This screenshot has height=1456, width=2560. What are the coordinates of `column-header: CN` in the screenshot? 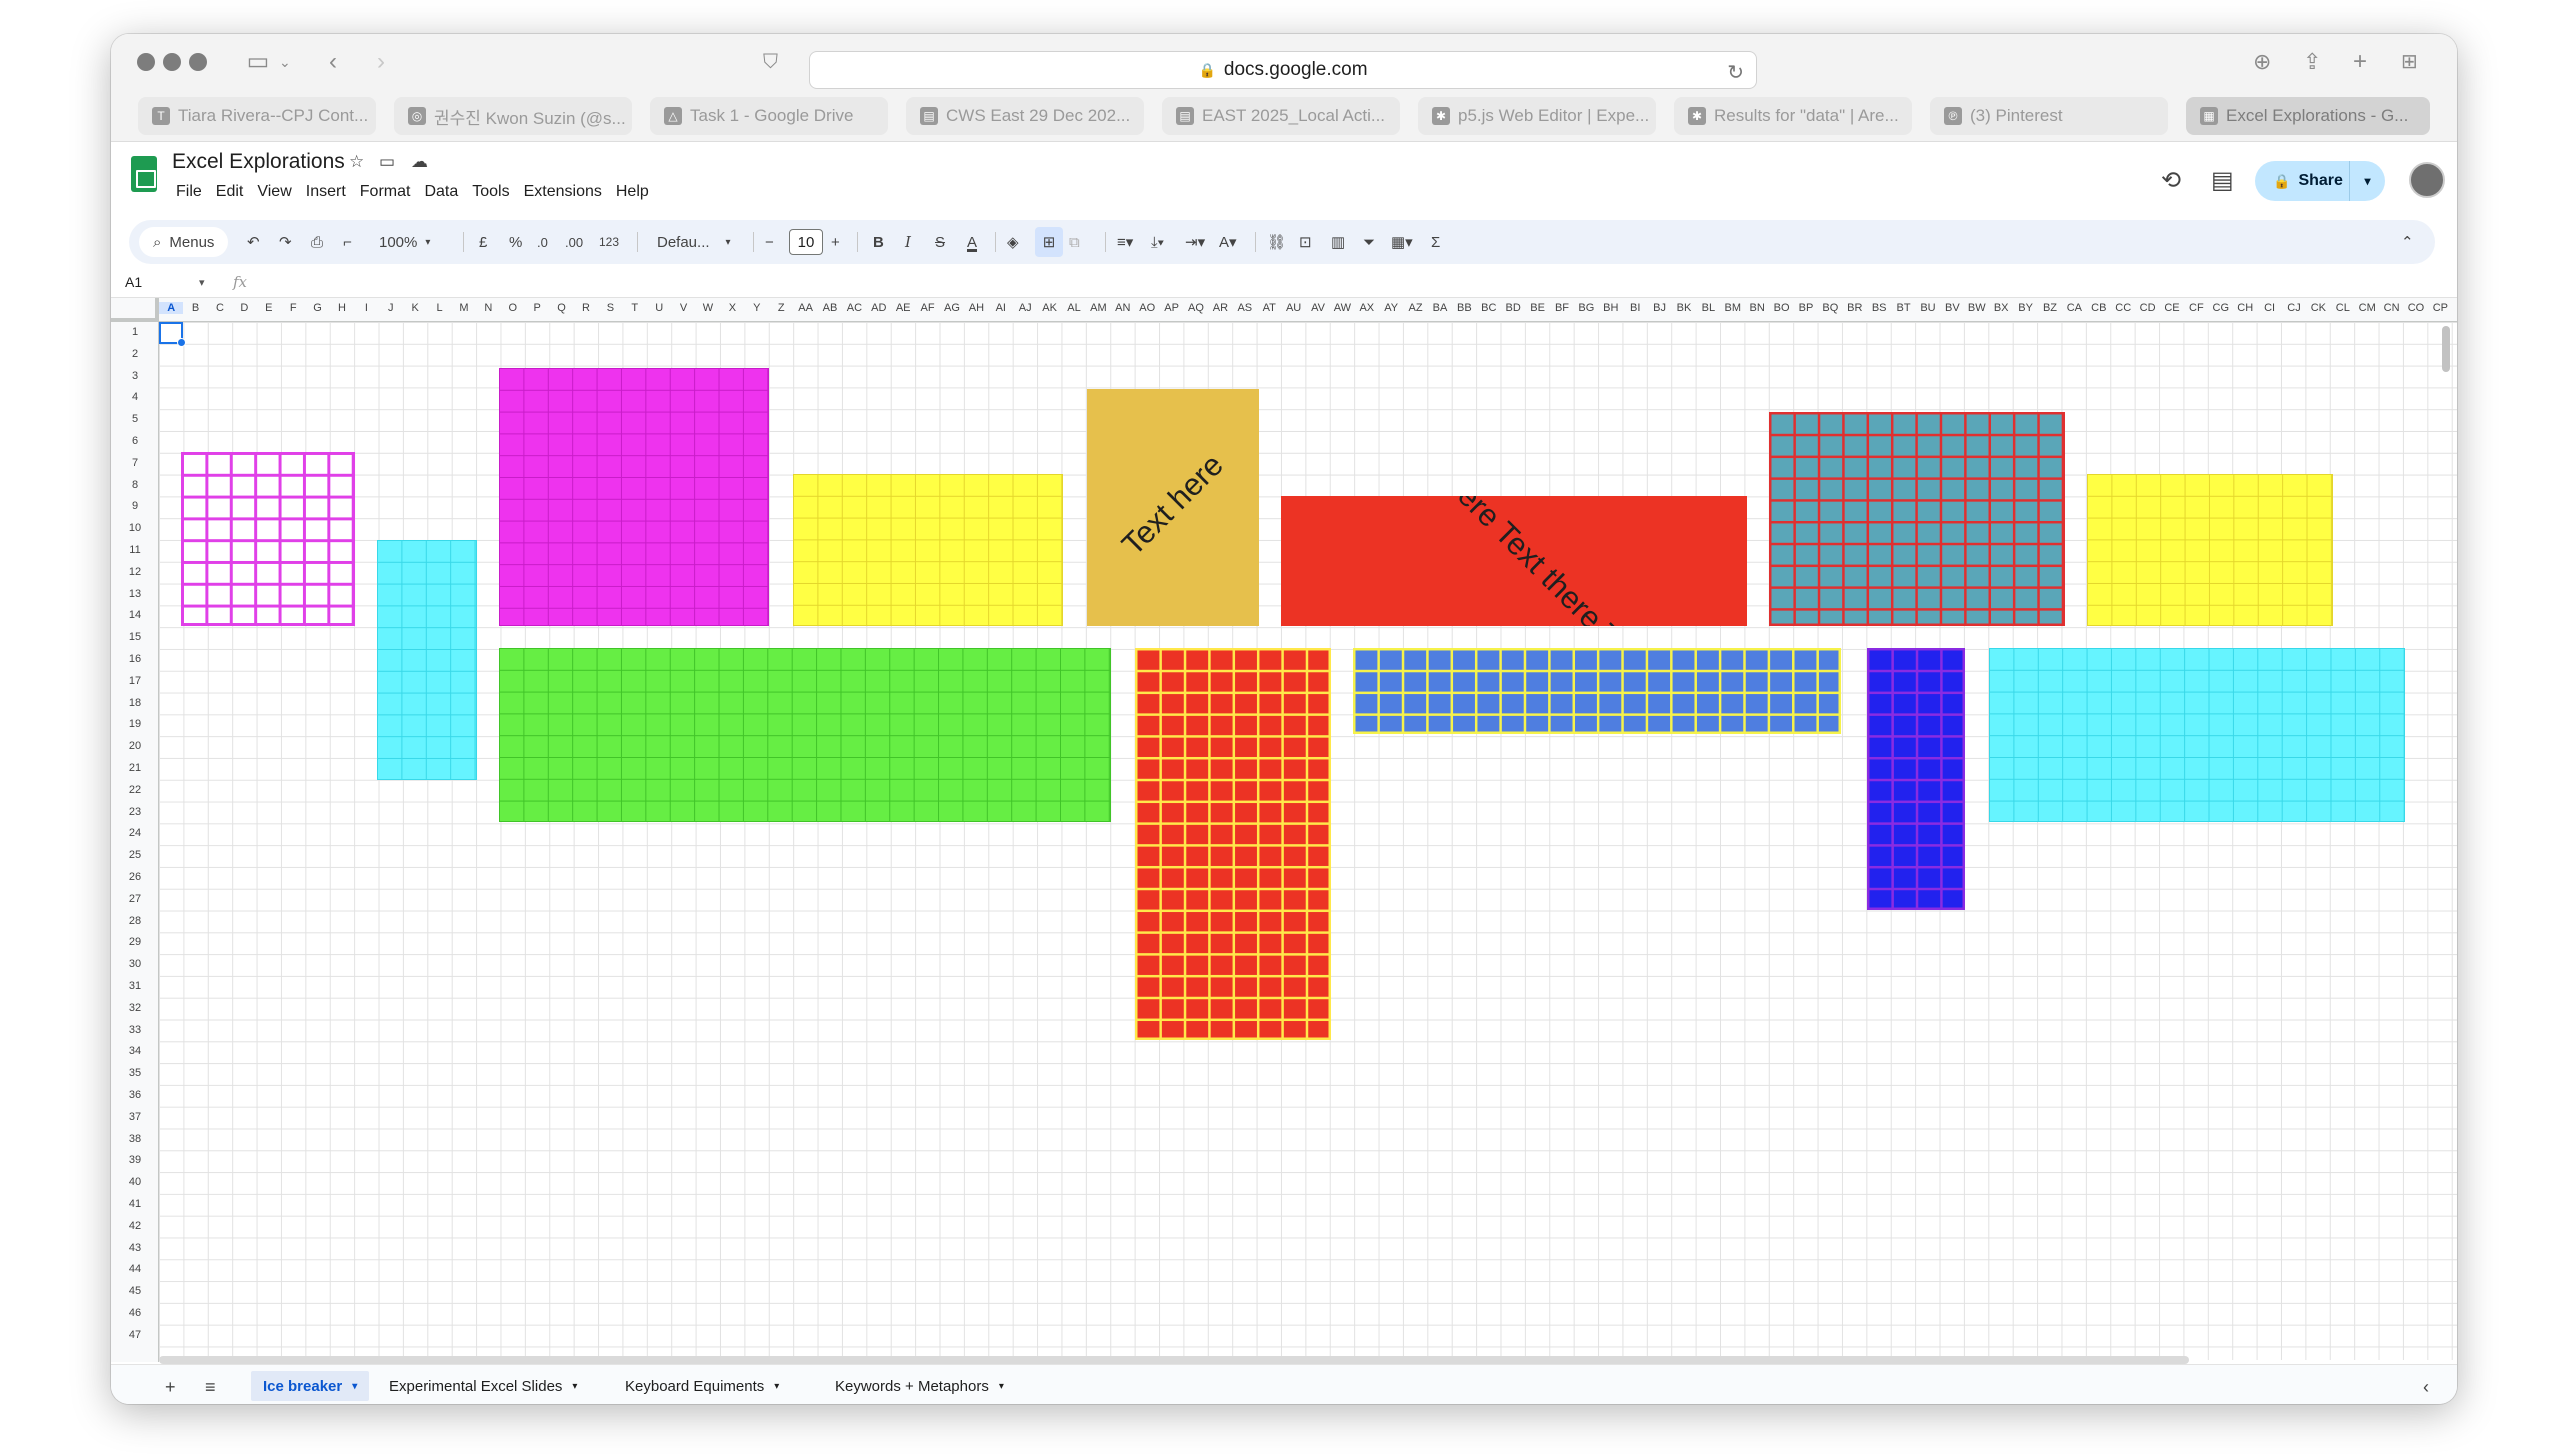 It's located at (2391, 308).